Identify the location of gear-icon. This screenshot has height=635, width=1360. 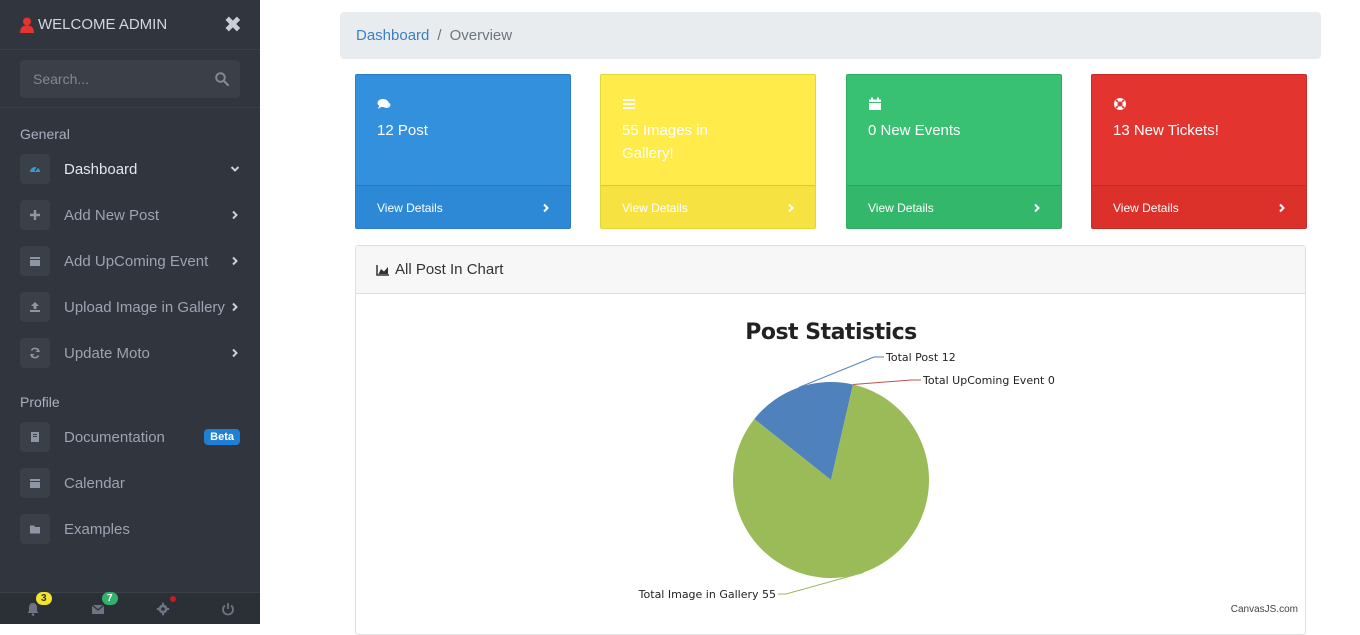
(162, 608).